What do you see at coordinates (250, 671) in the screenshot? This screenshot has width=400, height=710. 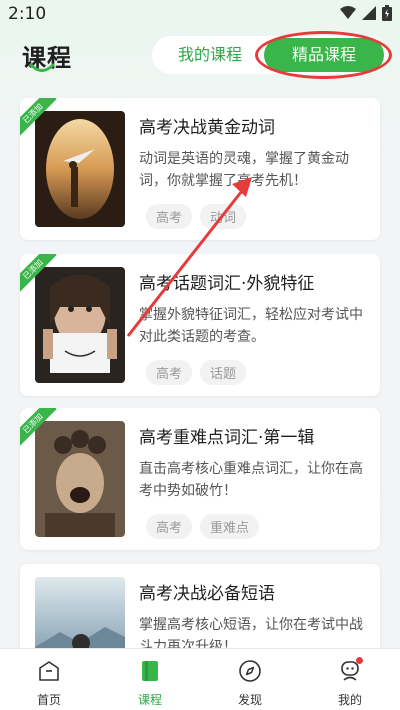 I see `compass-icon` at bounding box center [250, 671].